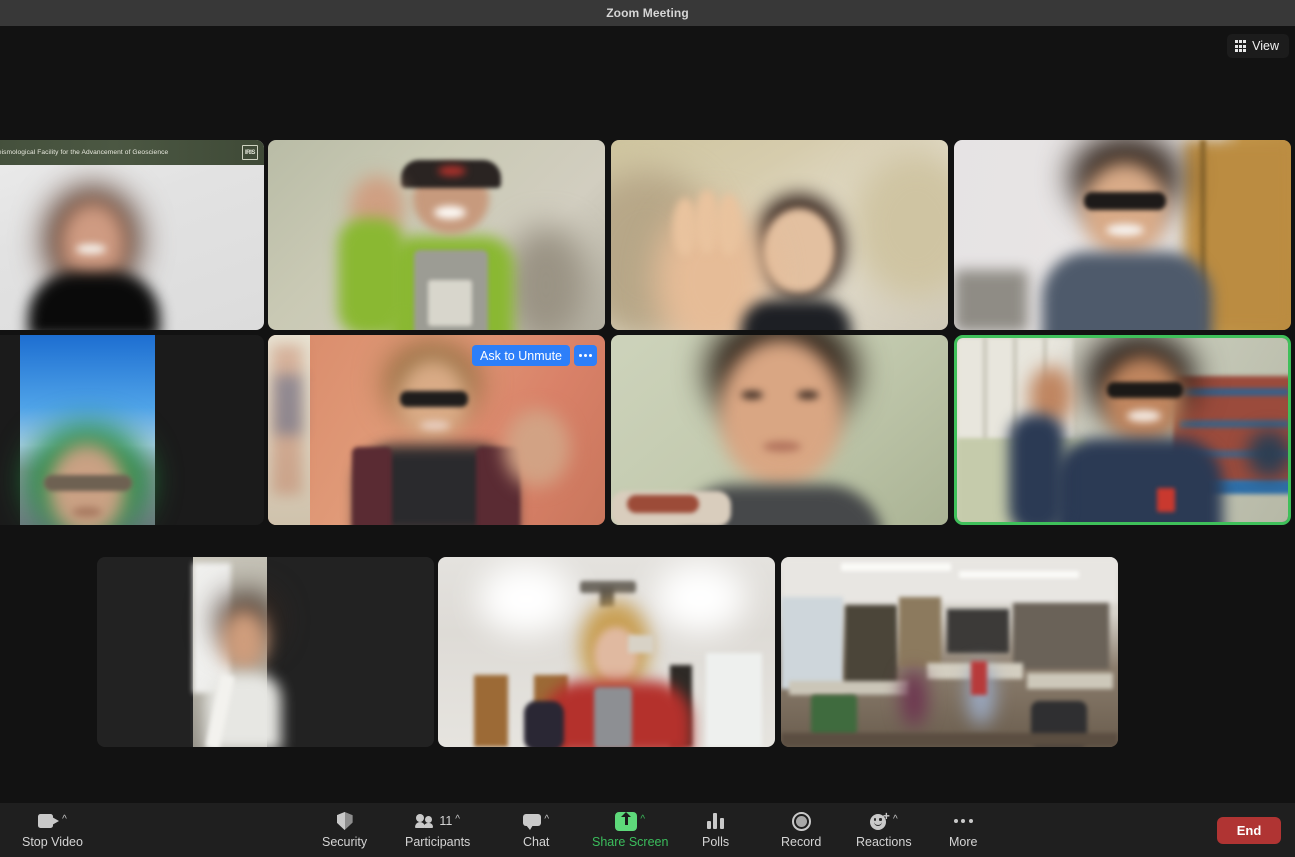 The width and height of the screenshot is (1295, 857). What do you see at coordinates (716, 842) in the screenshot?
I see `toolbar-label-polls: Polls` at bounding box center [716, 842].